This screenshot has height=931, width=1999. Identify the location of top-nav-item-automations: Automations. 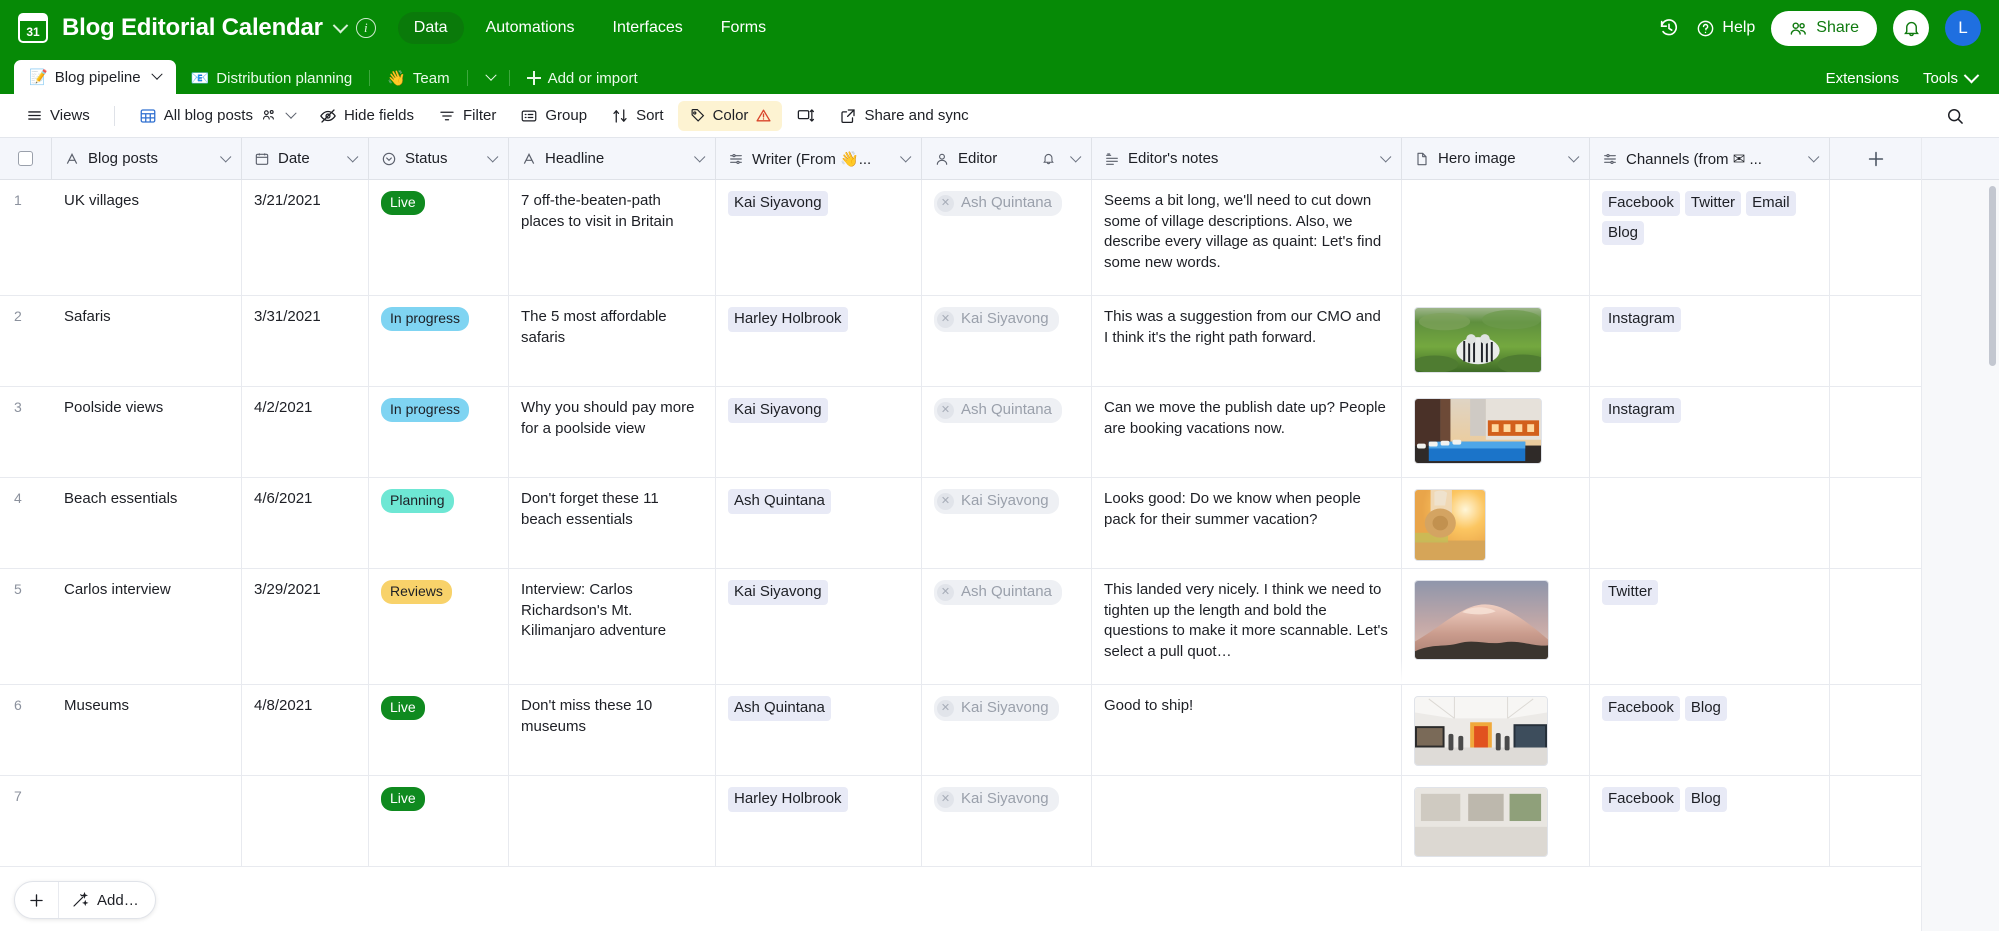
(530, 28).